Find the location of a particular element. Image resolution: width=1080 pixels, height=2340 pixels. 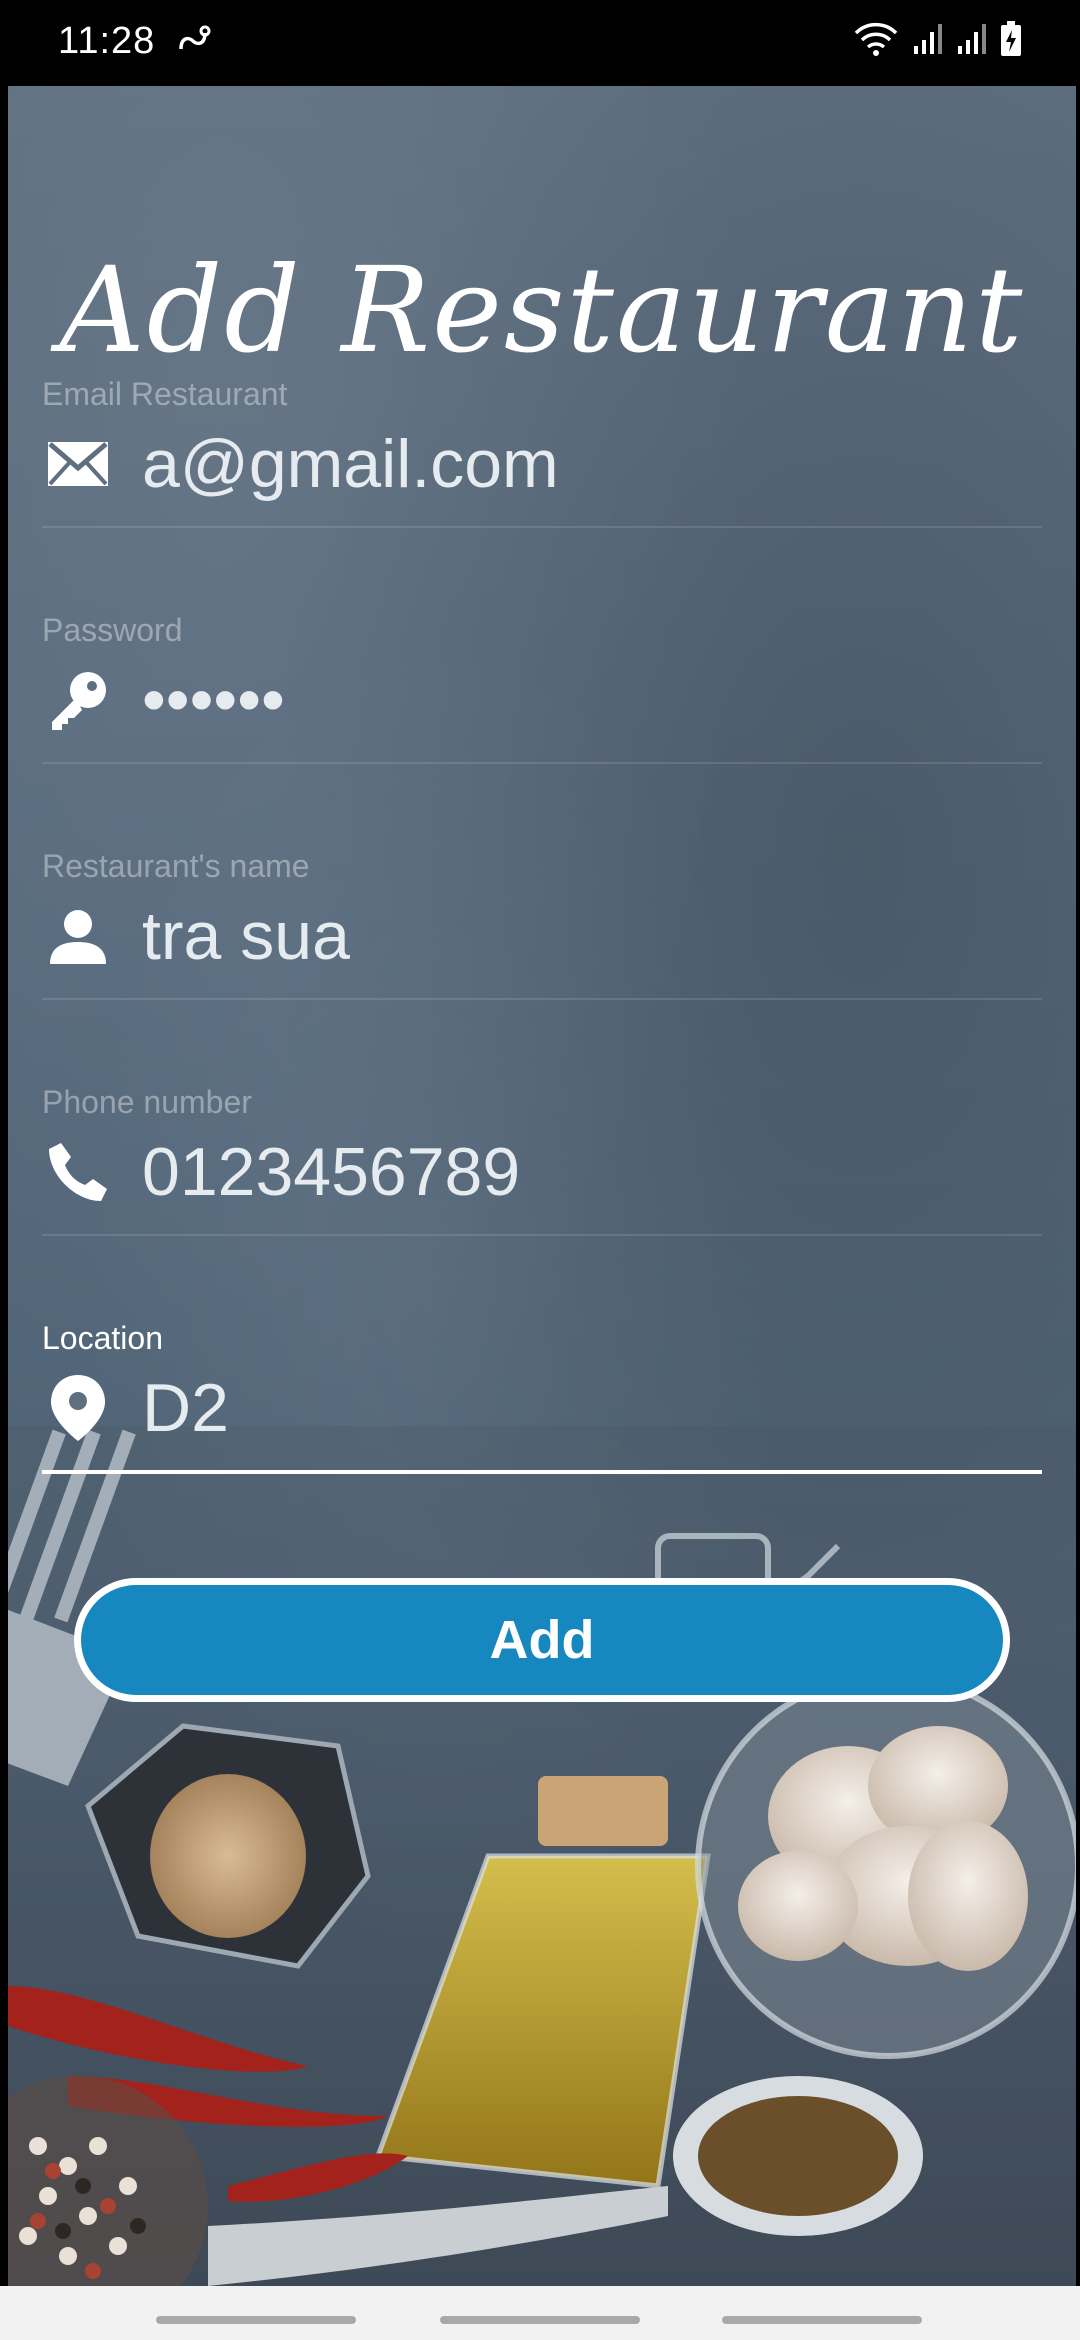

page-title: Add Restaurant is located at coordinates (542, 310).